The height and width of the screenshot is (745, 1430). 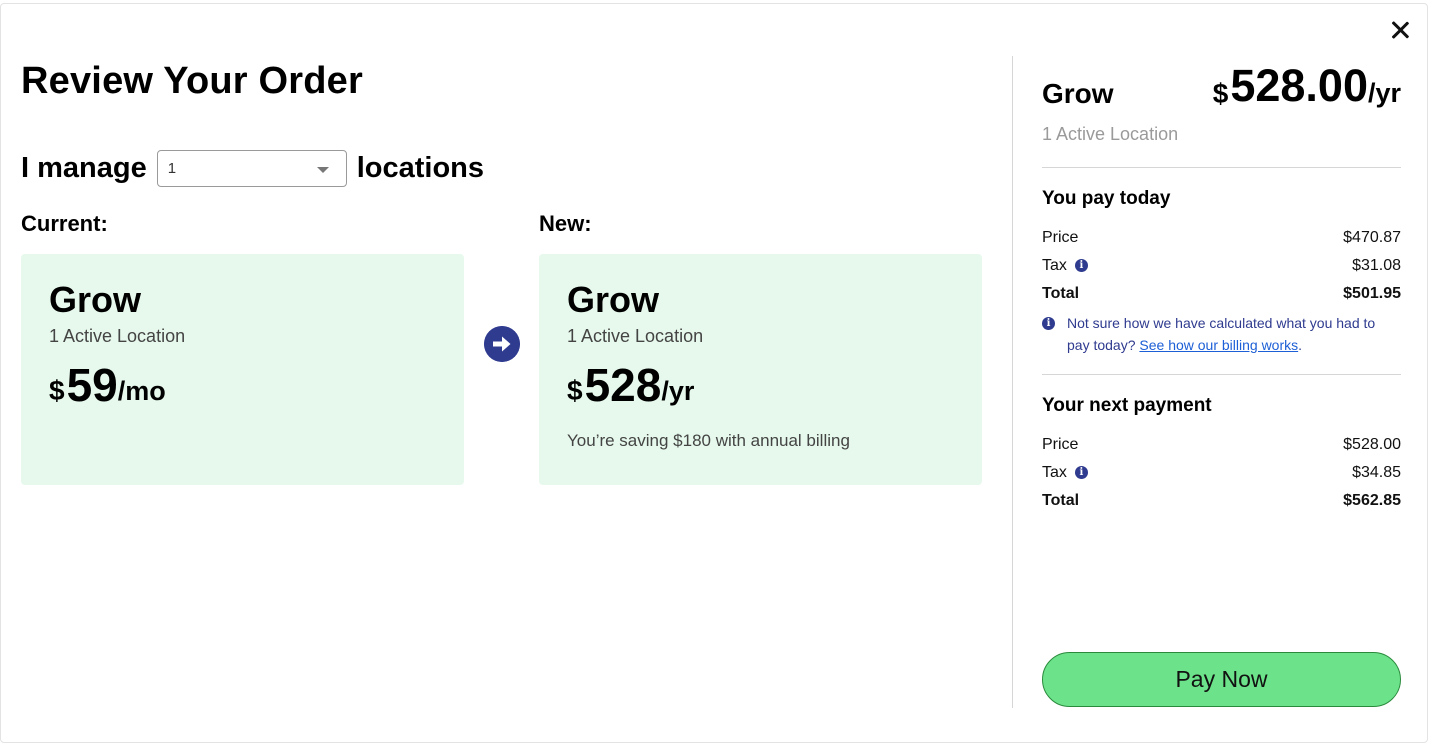 I want to click on current-plan-label: Current:, so click(x=64, y=223).